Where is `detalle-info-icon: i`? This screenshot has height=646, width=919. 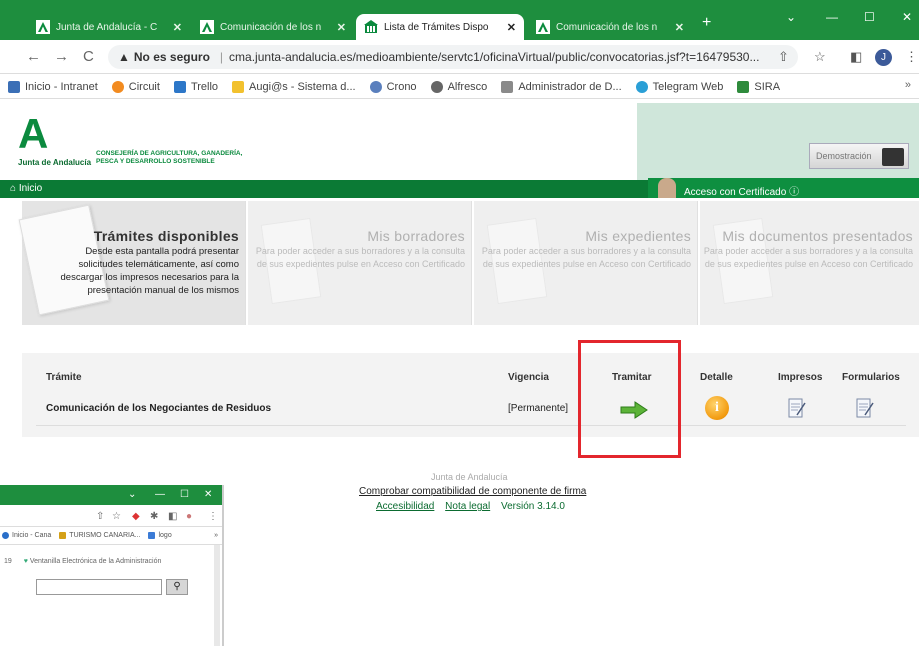
detalle-info-icon: i is located at coordinates (717, 408).